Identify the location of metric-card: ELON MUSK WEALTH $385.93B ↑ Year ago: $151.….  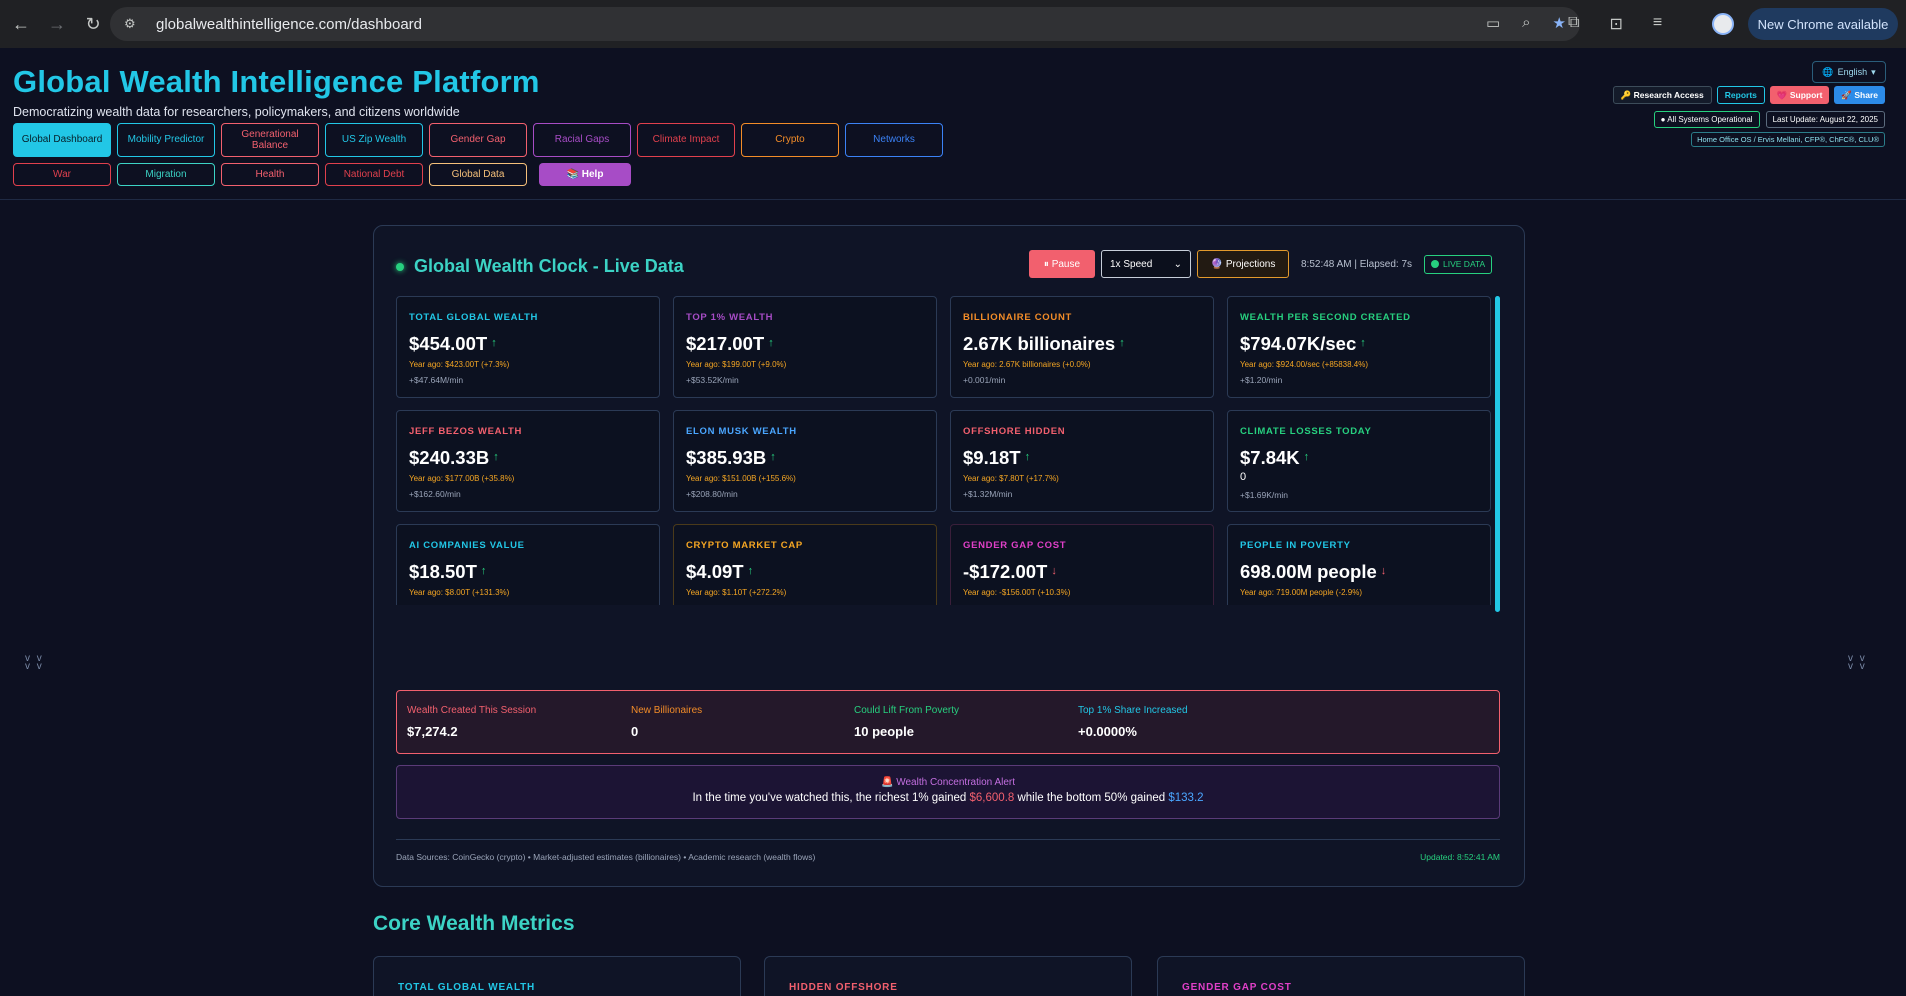
(805, 461).